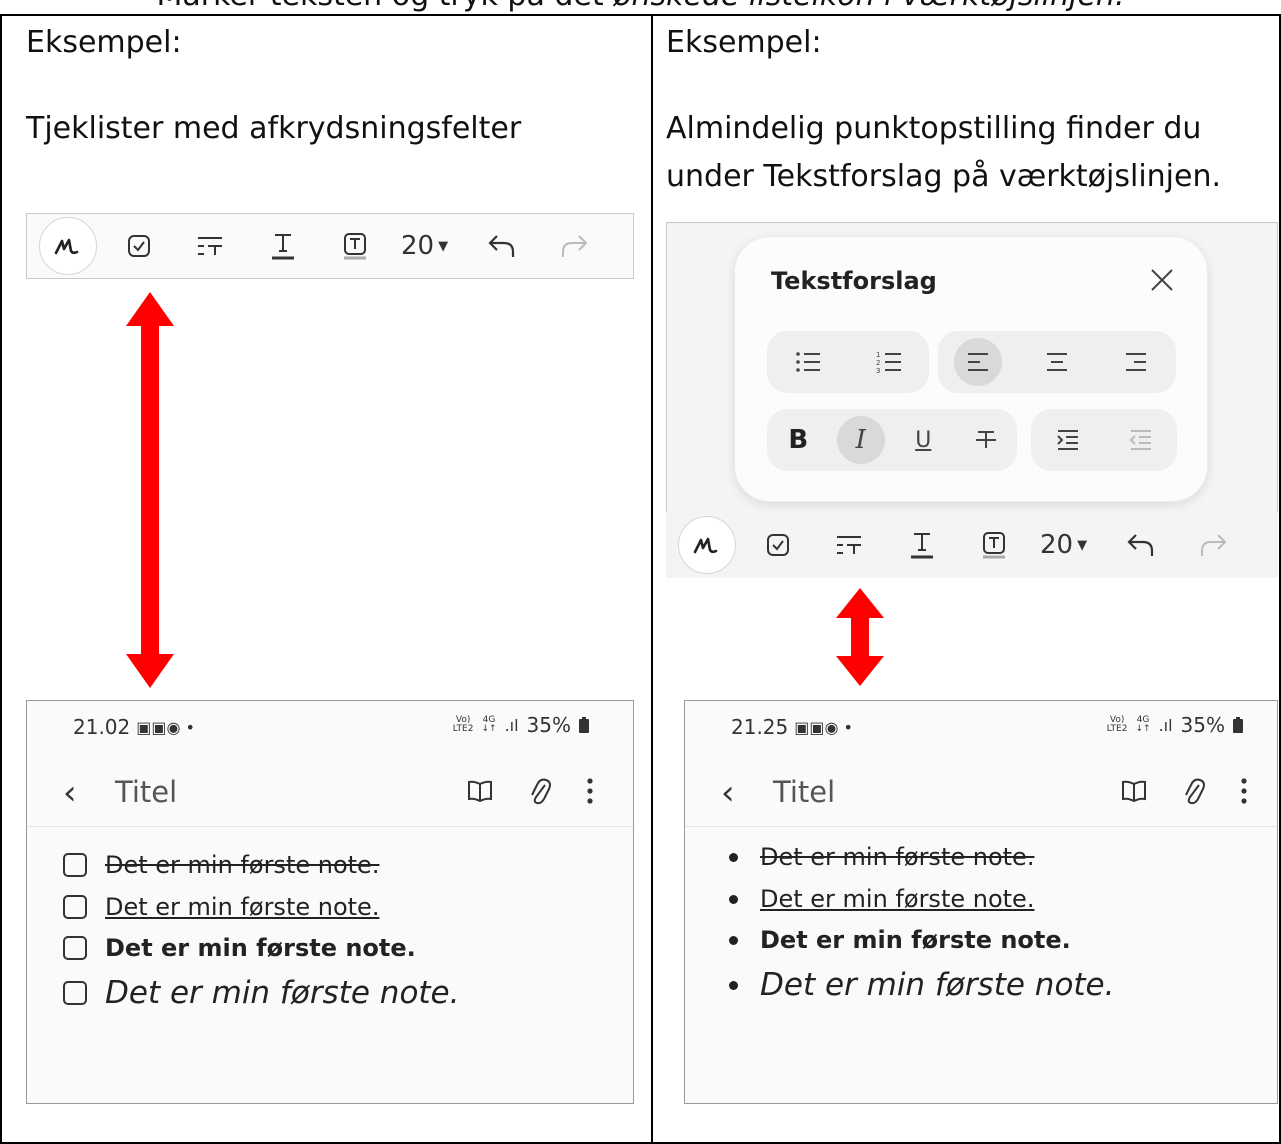 The width and height of the screenshot is (1281, 1144). What do you see at coordinates (102, 727) in the screenshot?
I see `status-time: 21.02` at bounding box center [102, 727].